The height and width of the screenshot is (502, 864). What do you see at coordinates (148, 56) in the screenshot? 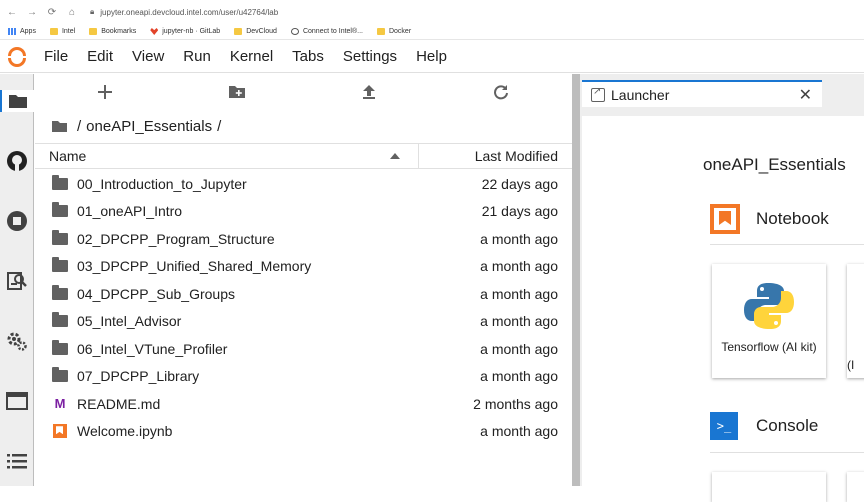
I see `menu-view: View` at bounding box center [148, 56].